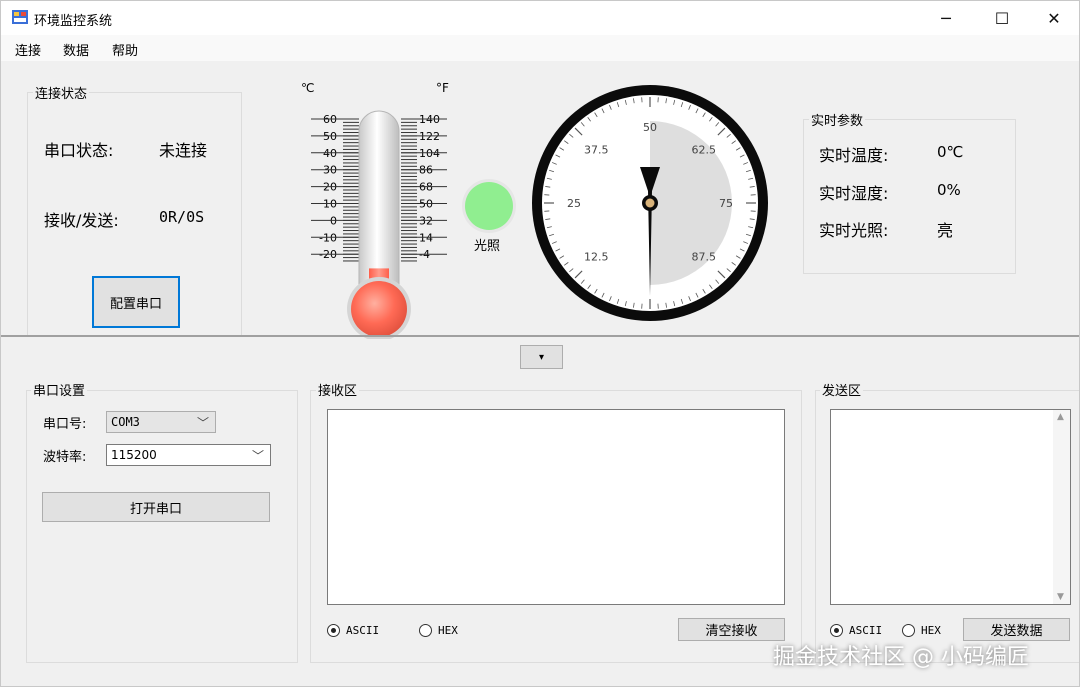 This screenshot has height=687, width=1080. Describe the element at coordinates (1016, 629) in the screenshot. I see `send-data-button: 发送数据` at that location.